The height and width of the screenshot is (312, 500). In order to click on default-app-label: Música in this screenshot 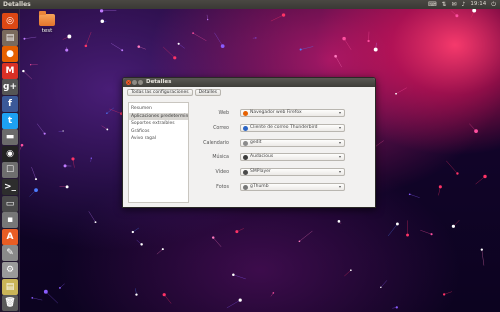, I will do `click(220, 158)`.